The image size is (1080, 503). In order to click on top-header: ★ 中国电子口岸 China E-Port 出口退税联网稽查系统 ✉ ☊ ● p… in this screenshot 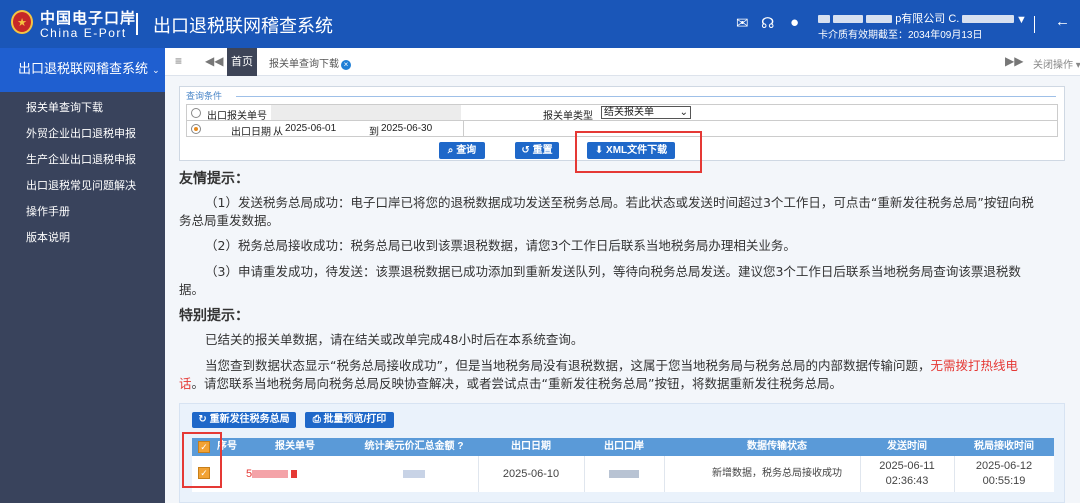, I will do `click(540, 24)`.